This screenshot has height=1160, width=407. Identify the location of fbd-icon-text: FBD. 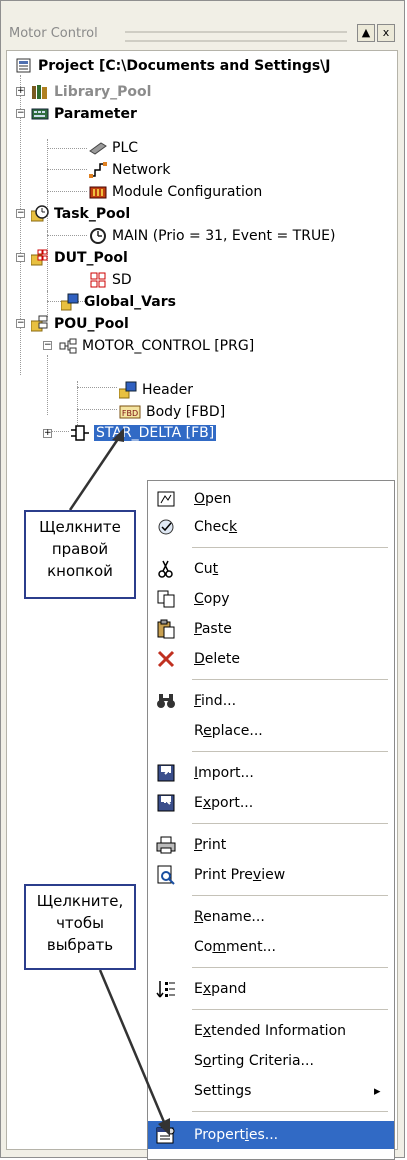
(130, 413).